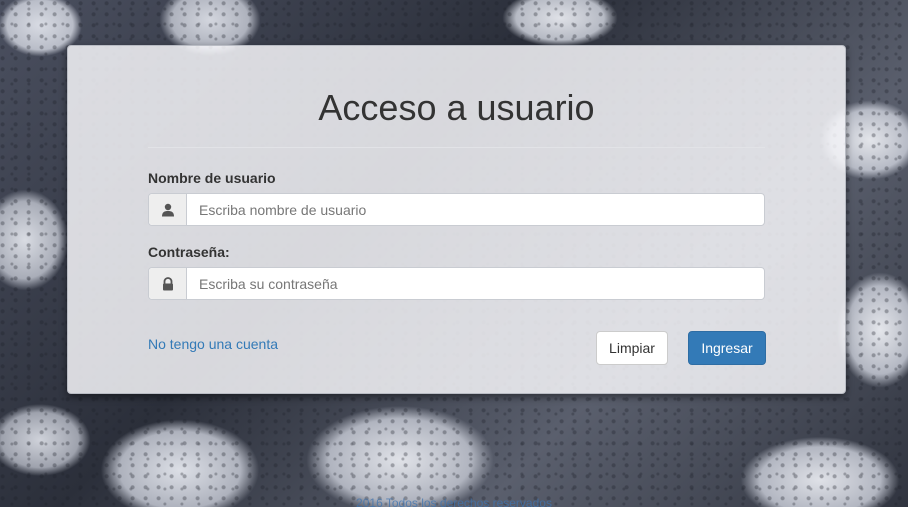 This screenshot has height=510, width=908. What do you see at coordinates (632, 348) in the screenshot?
I see `clear-button: Limpiar` at bounding box center [632, 348].